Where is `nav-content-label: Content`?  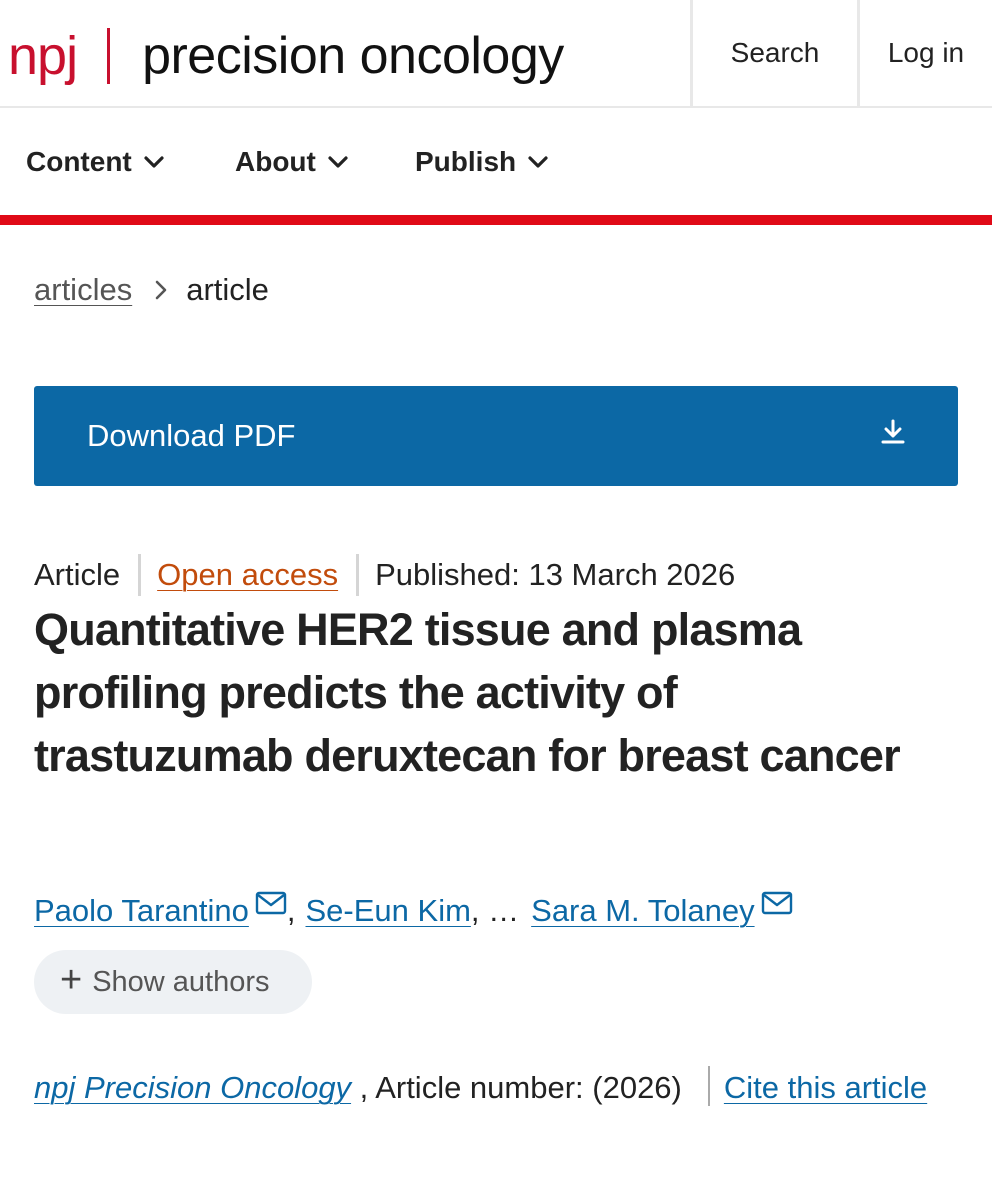 nav-content-label: Content is located at coordinates (79, 161).